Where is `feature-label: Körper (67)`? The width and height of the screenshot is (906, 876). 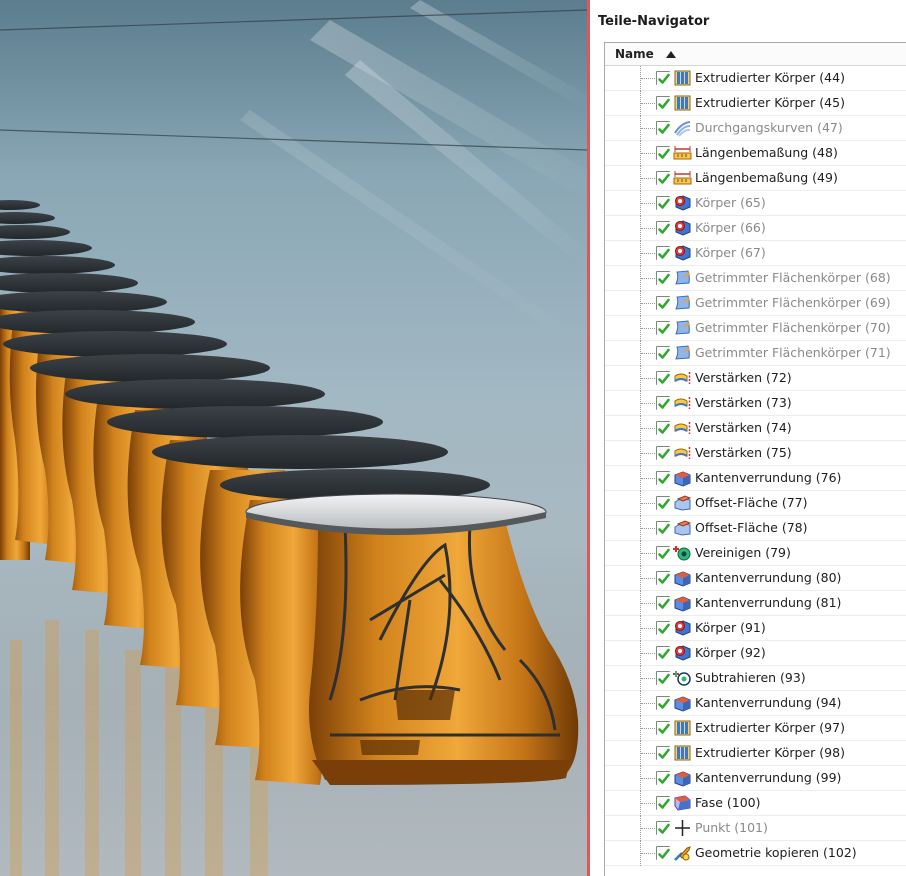
feature-label: Körper (67) is located at coordinates (730, 252).